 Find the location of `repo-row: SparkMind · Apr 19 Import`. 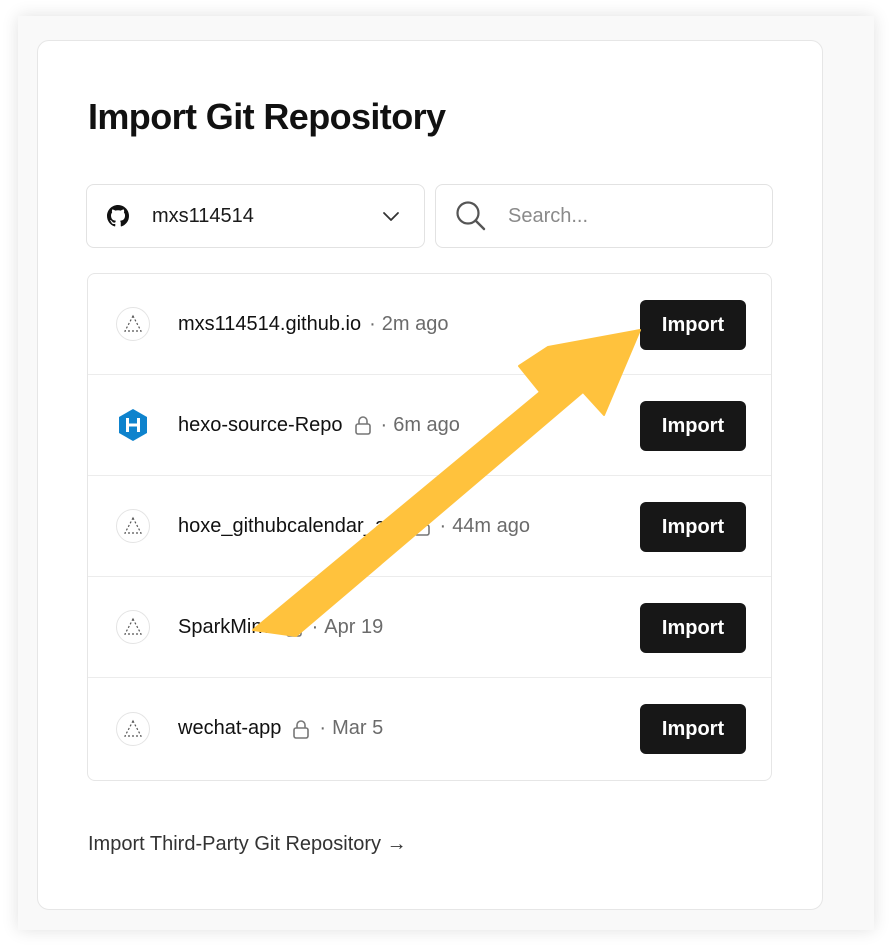

repo-row: SparkMind · Apr 19 Import is located at coordinates (429, 627).